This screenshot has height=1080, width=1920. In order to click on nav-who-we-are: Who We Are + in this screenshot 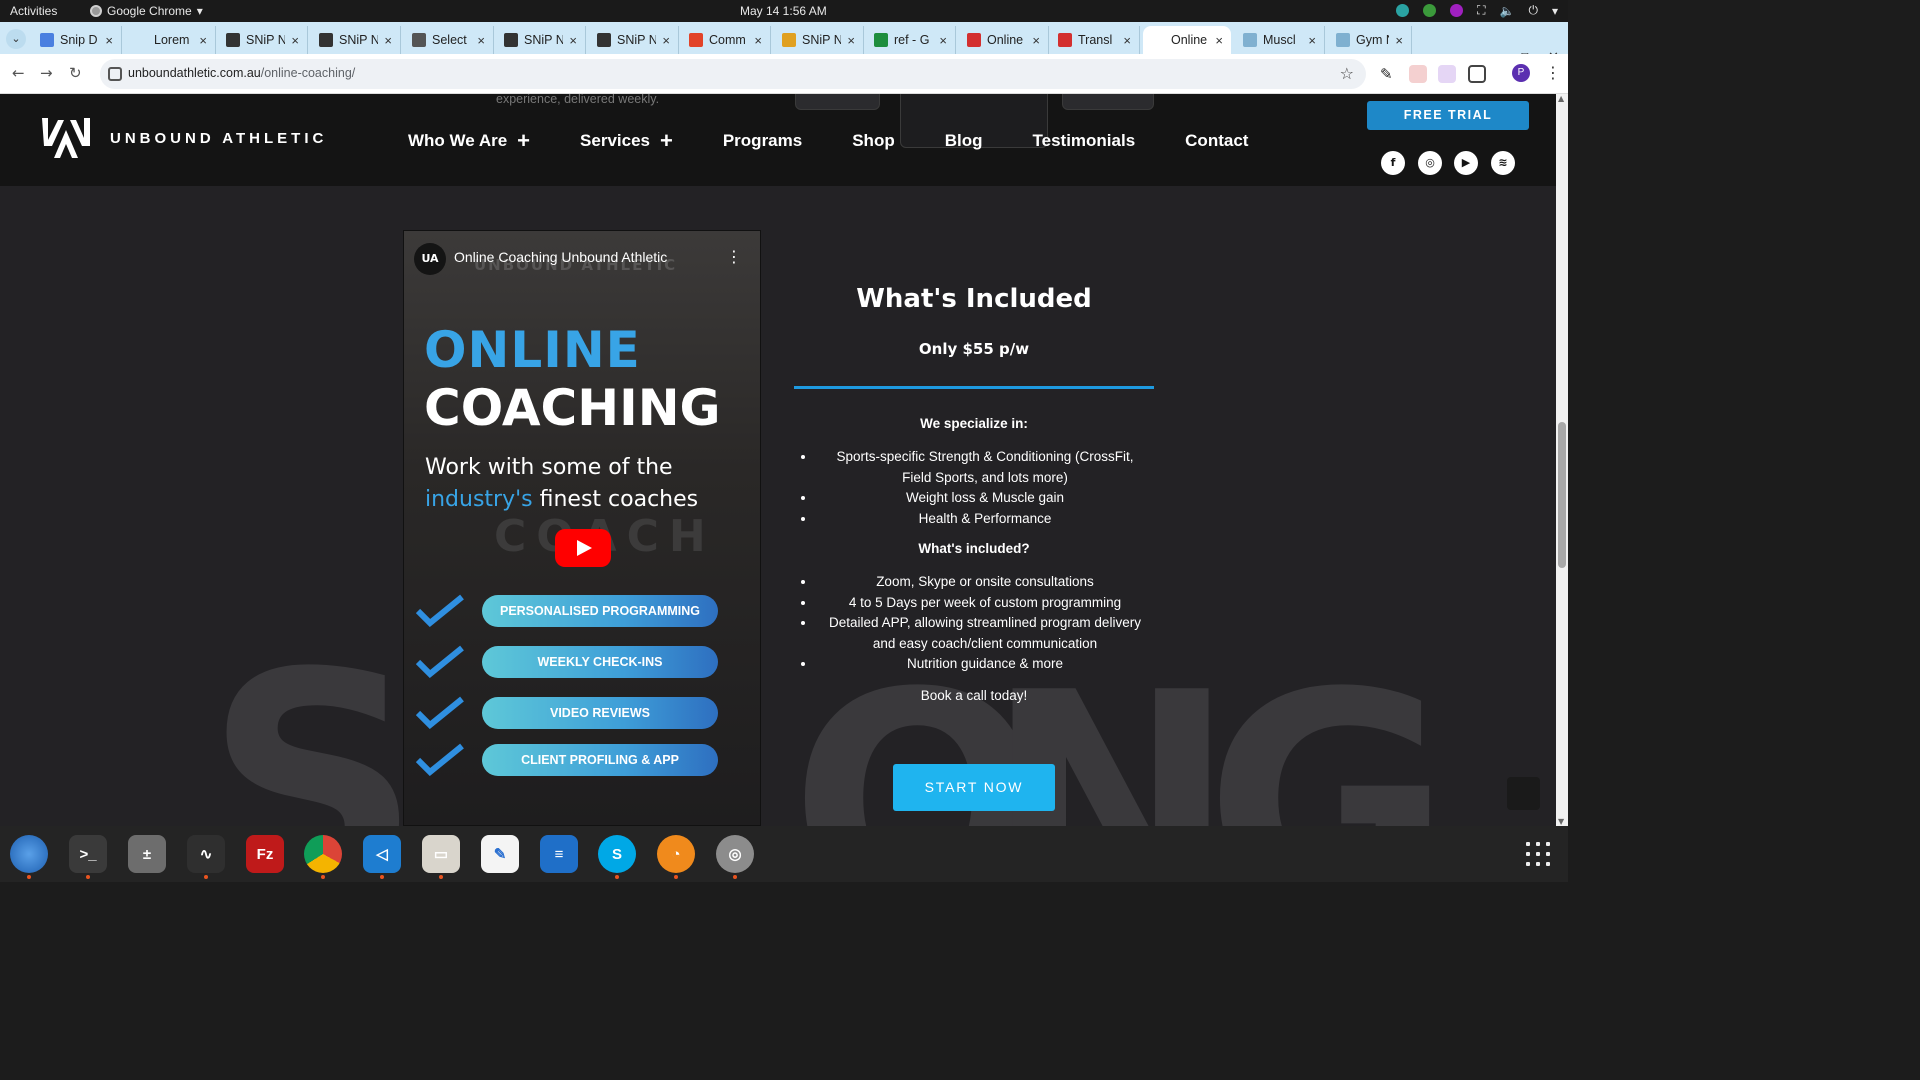, I will do `click(469, 141)`.